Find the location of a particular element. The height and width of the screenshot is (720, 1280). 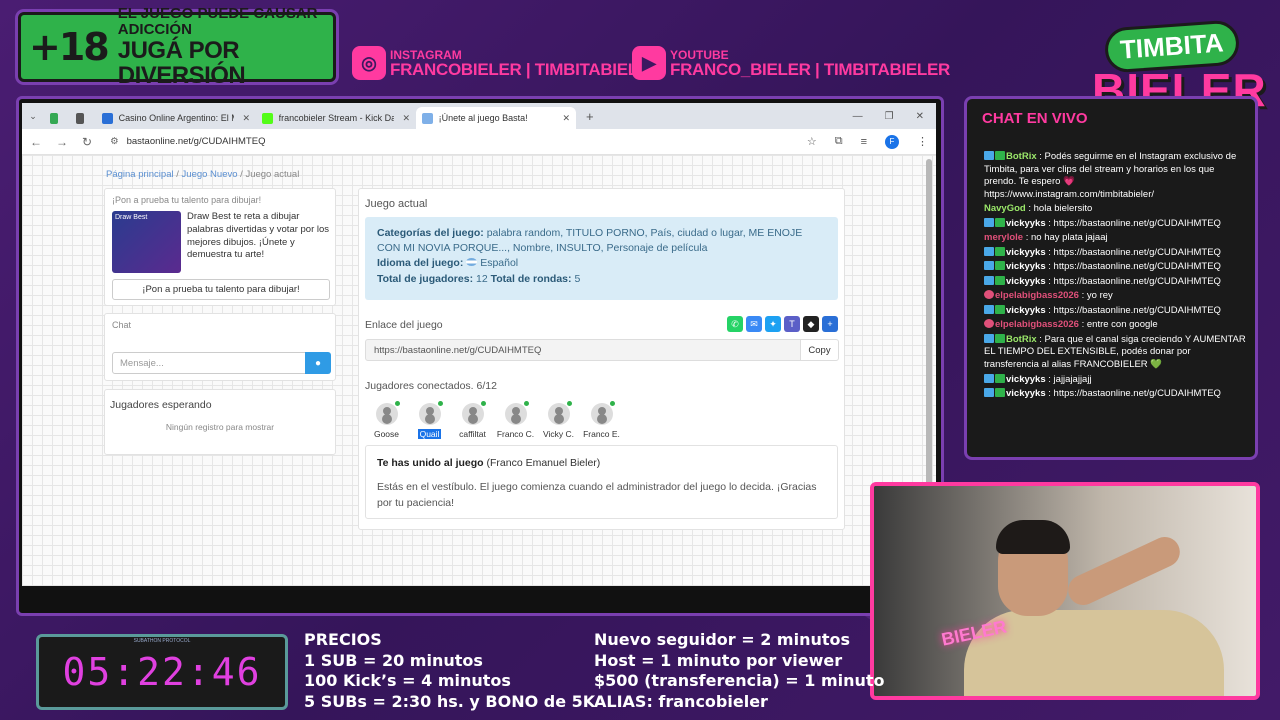

player-item: caffiltat is located at coordinates (472, 420).